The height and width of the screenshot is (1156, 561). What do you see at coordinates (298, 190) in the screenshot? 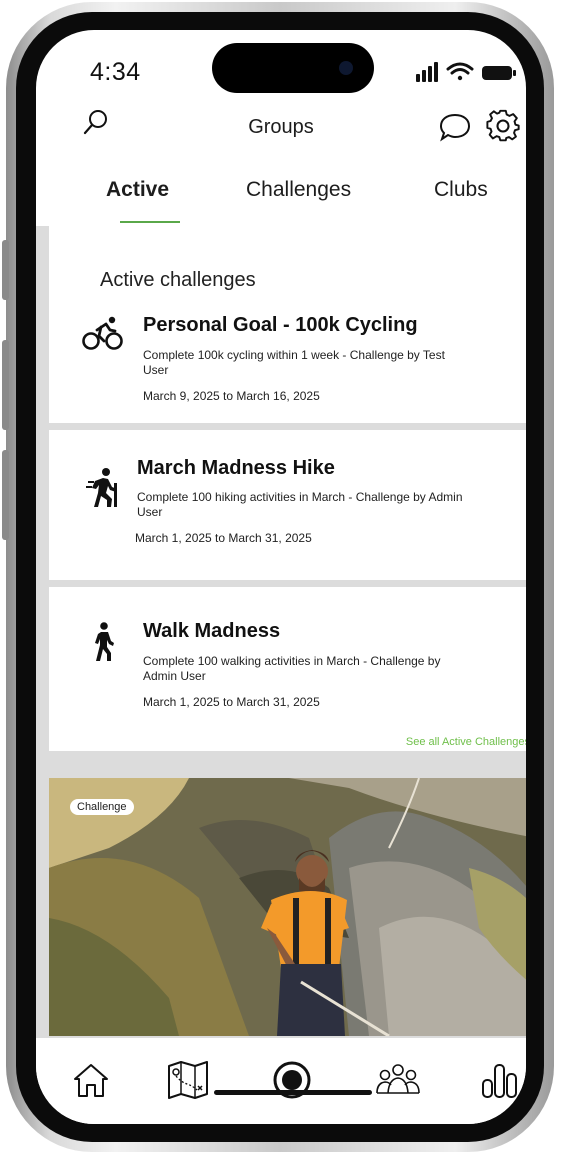
I see `tab-challenges: Challenges` at bounding box center [298, 190].